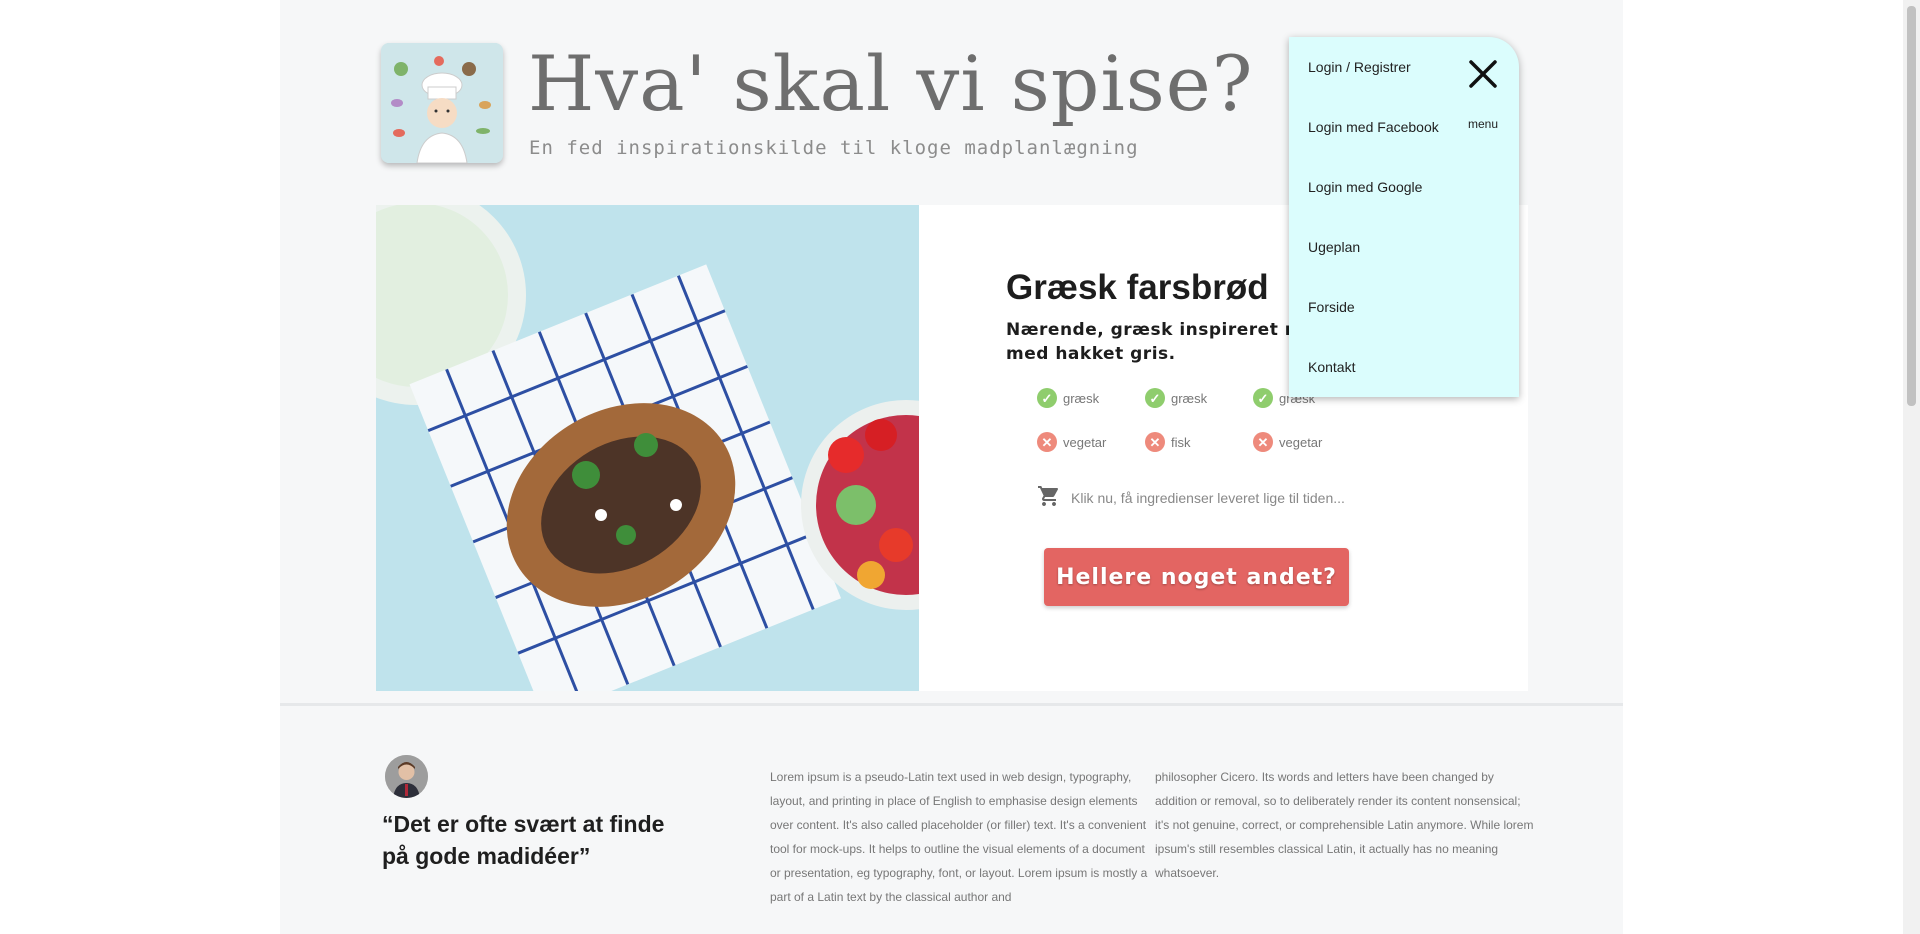 This screenshot has height=934, width=1920. What do you see at coordinates (1049, 497) in the screenshot?
I see `shopping-cart-icon` at bounding box center [1049, 497].